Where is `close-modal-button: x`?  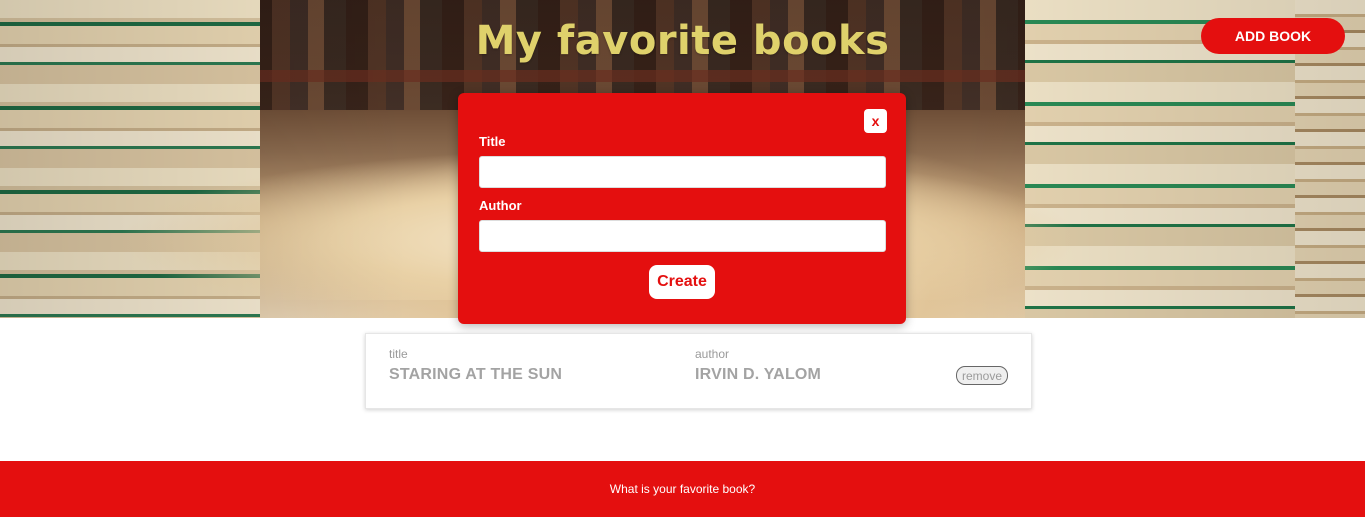
close-modal-button: x is located at coordinates (875, 121).